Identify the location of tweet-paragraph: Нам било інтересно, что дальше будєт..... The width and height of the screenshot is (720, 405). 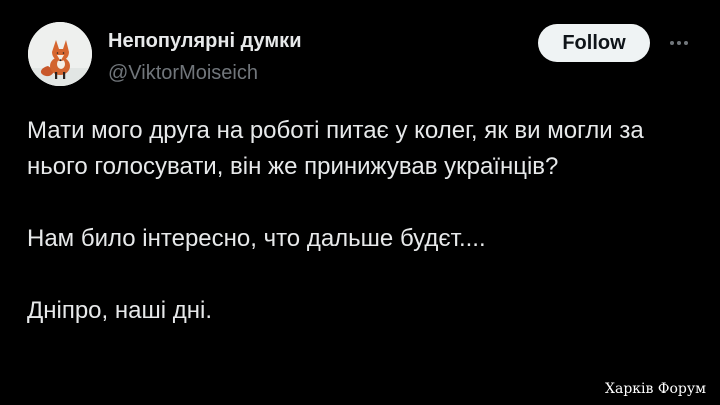
(256, 238).